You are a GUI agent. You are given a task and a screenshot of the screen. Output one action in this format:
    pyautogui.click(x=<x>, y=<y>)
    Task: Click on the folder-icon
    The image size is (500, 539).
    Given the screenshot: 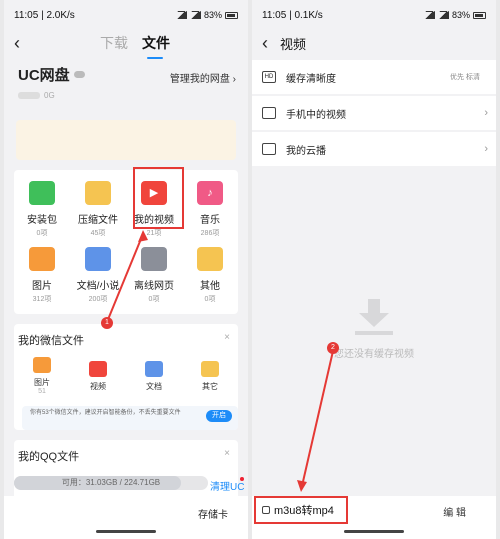 What is the action you would take?
    pyautogui.click(x=210, y=368)
    